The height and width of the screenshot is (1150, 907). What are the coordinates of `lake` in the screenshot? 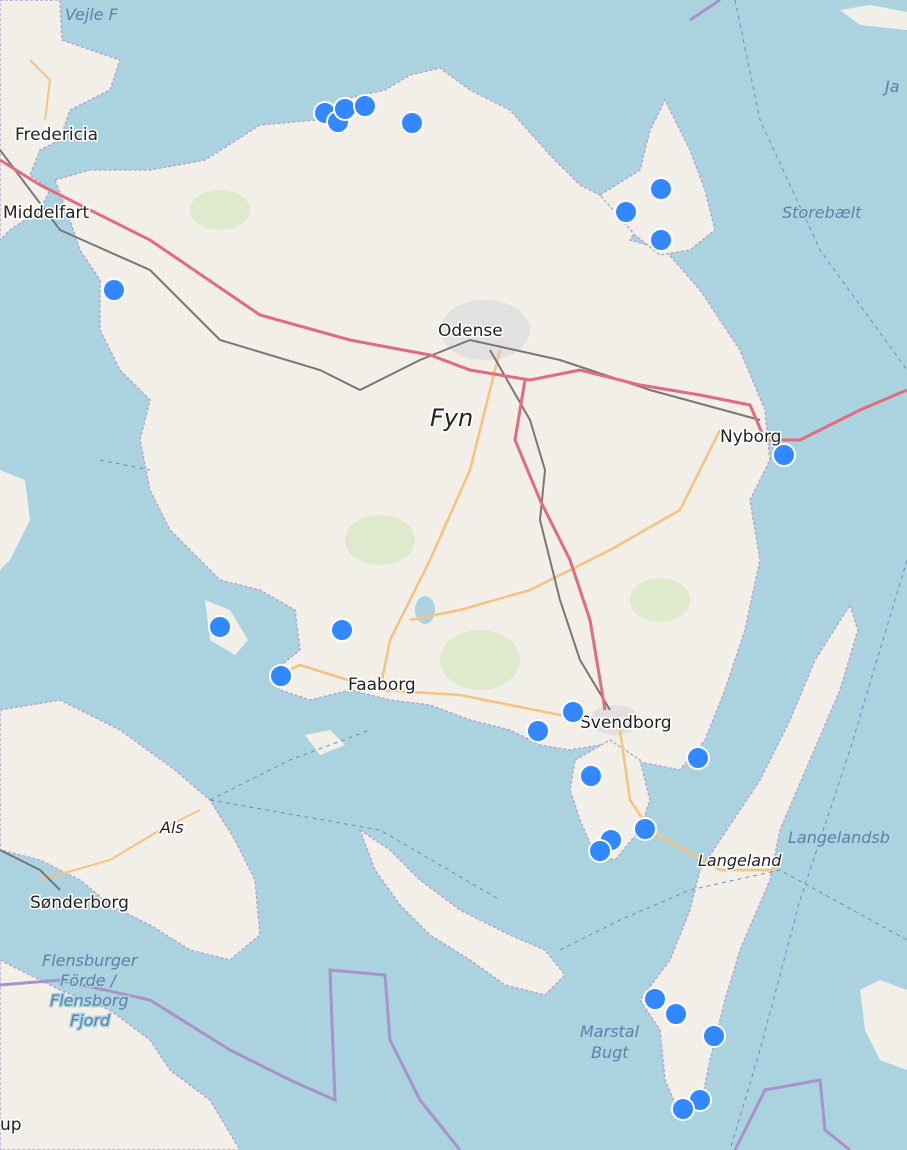 It's located at (425, 610).